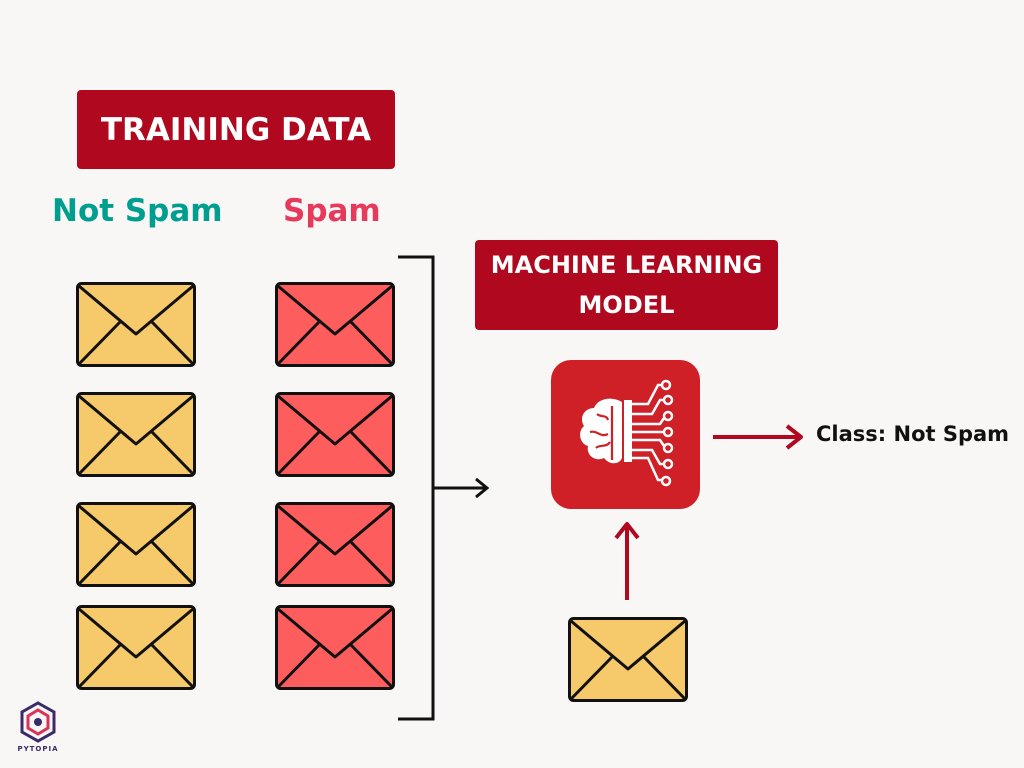  I want to click on input-email-envelope-icon, so click(628, 659).